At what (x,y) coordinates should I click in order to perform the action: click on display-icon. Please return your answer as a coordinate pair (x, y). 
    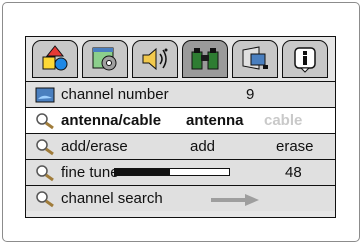
    Looking at the image, I should click on (255, 58).